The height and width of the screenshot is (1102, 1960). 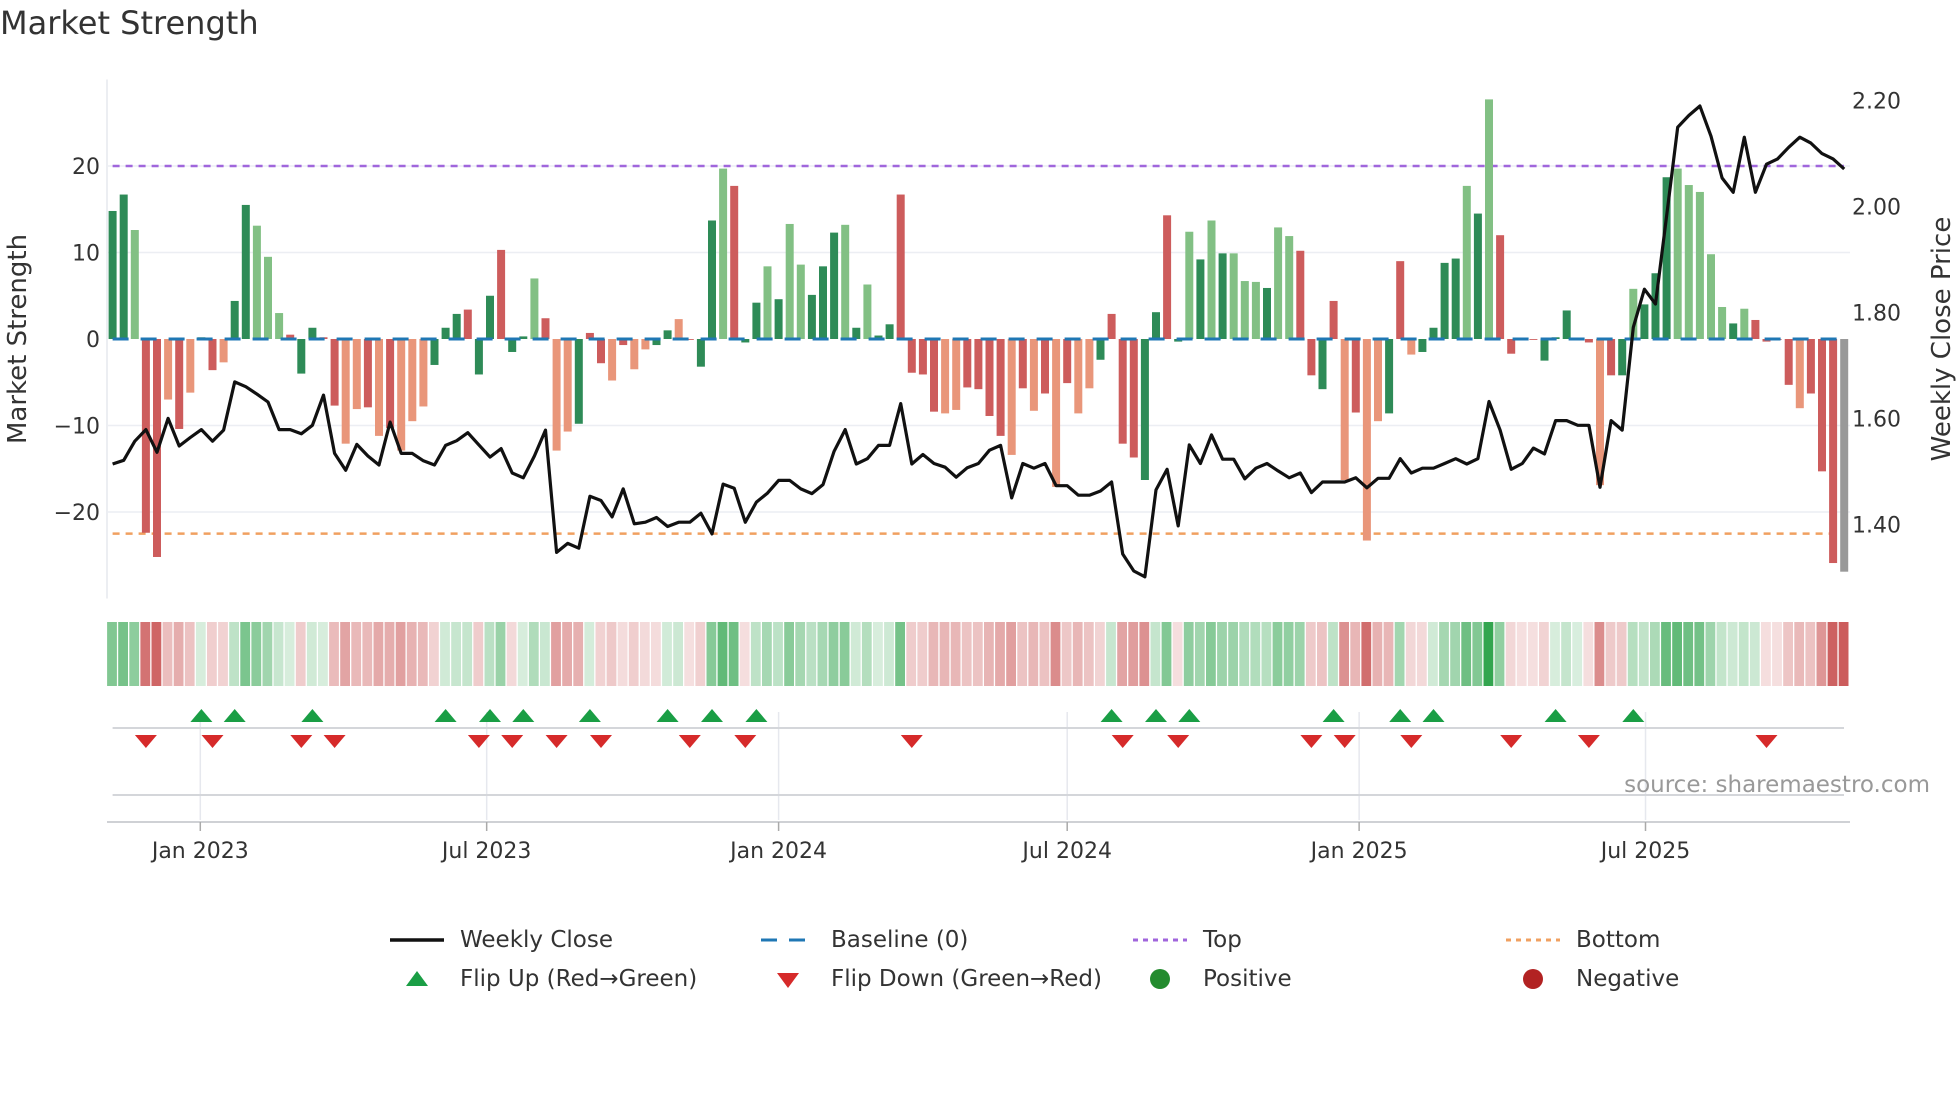 I want to click on y2-tick-label: 1.40, so click(x=1876, y=525).